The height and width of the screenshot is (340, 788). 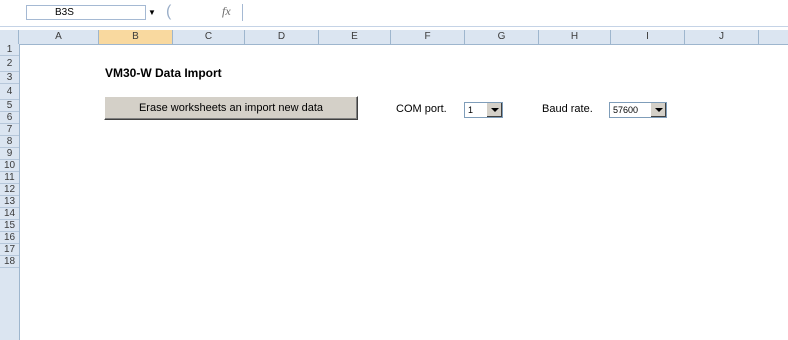 What do you see at coordinates (209, 37) in the screenshot?
I see `column-header-c: C` at bounding box center [209, 37].